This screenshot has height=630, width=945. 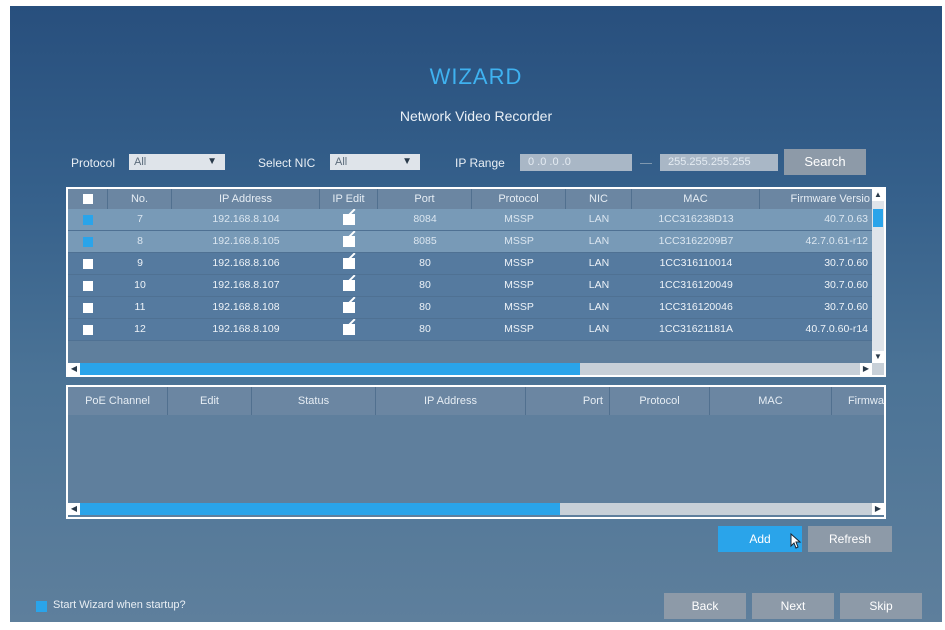 I want to click on cell-firmware: 30.7.0.60, so click(x=846, y=307).